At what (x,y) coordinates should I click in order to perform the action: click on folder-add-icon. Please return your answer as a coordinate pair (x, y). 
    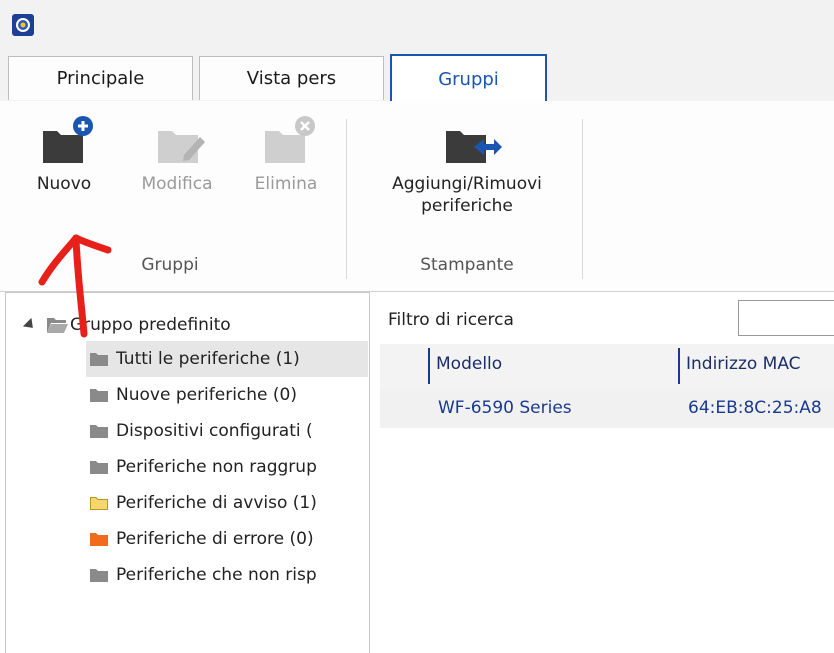
    Looking at the image, I should click on (68, 139).